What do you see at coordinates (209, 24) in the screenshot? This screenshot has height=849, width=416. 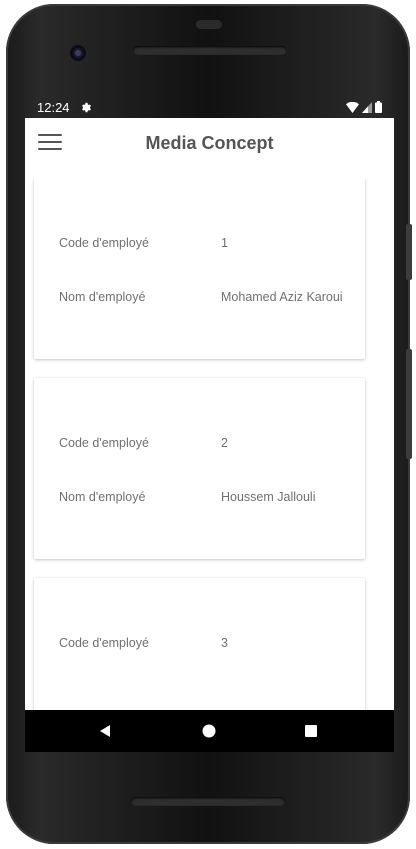 I see `phone-sensor` at bounding box center [209, 24].